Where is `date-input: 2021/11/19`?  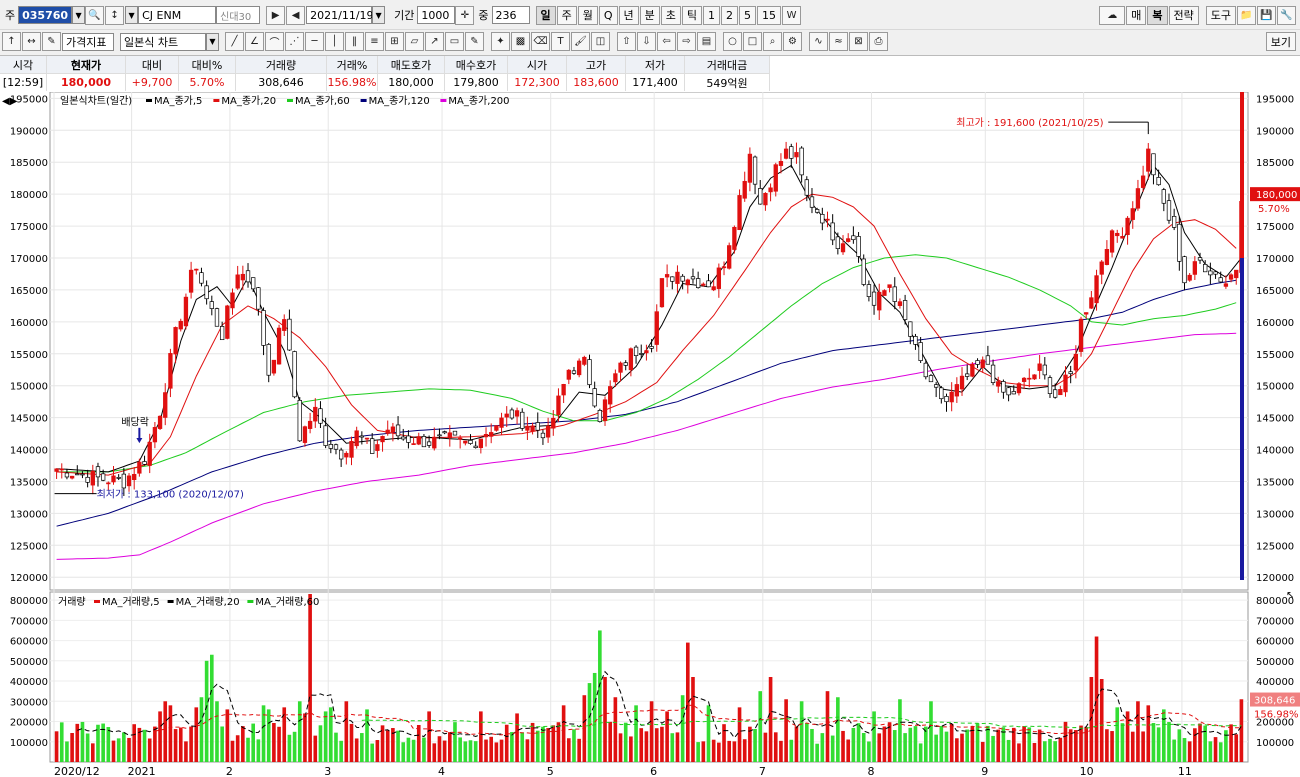 date-input: 2021/11/19 is located at coordinates (340, 15).